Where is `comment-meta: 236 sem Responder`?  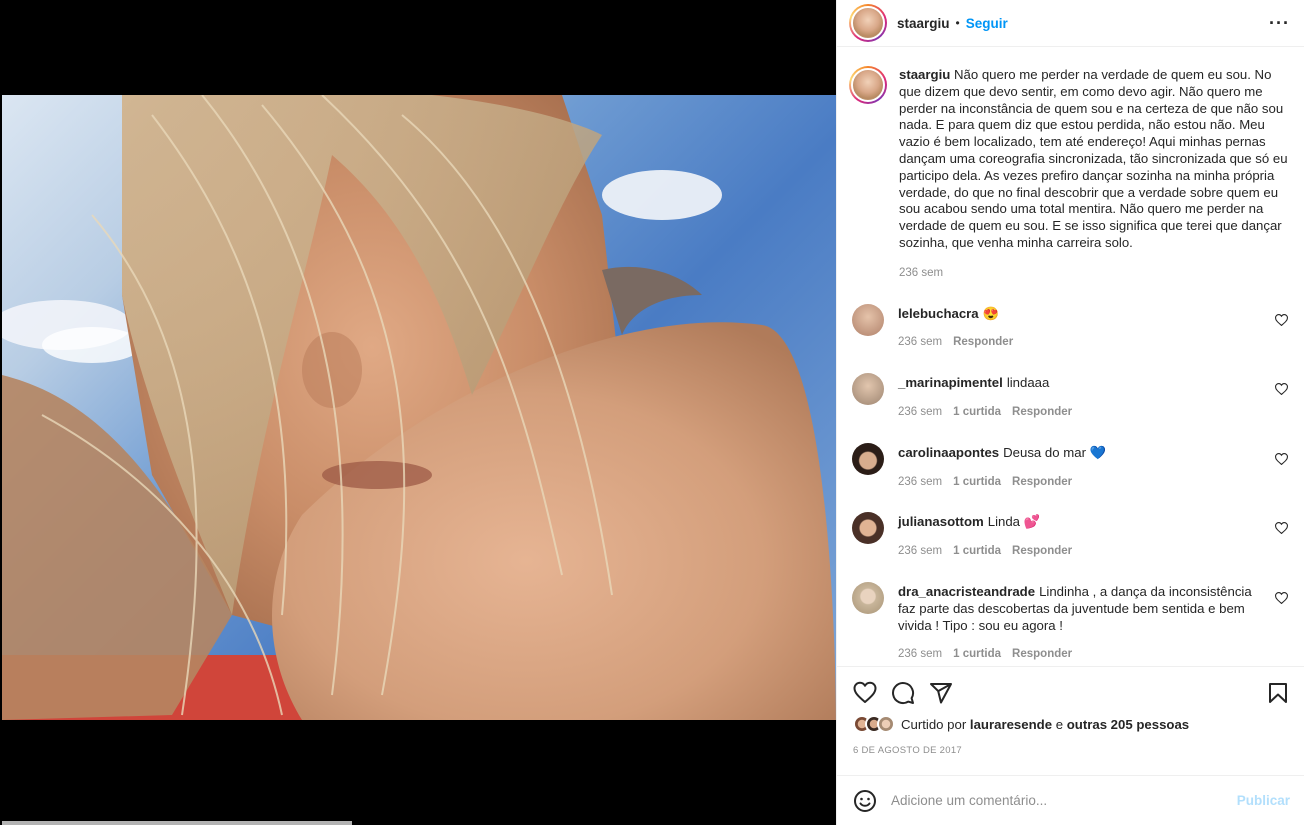
comment-meta: 236 sem Responder is located at coordinates (1080, 342).